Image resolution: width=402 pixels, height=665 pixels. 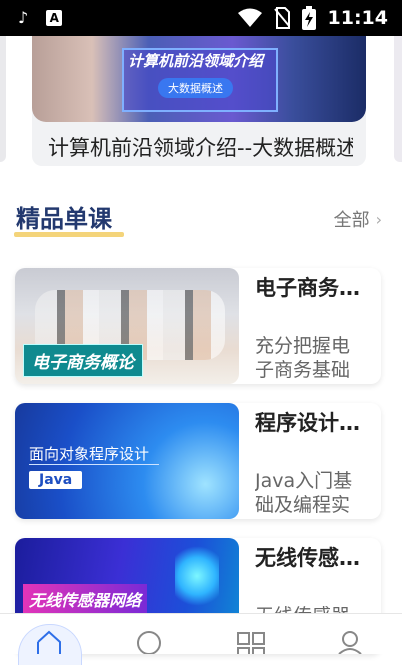 I want to click on chevron-right-icon: ›, so click(x=378, y=219).